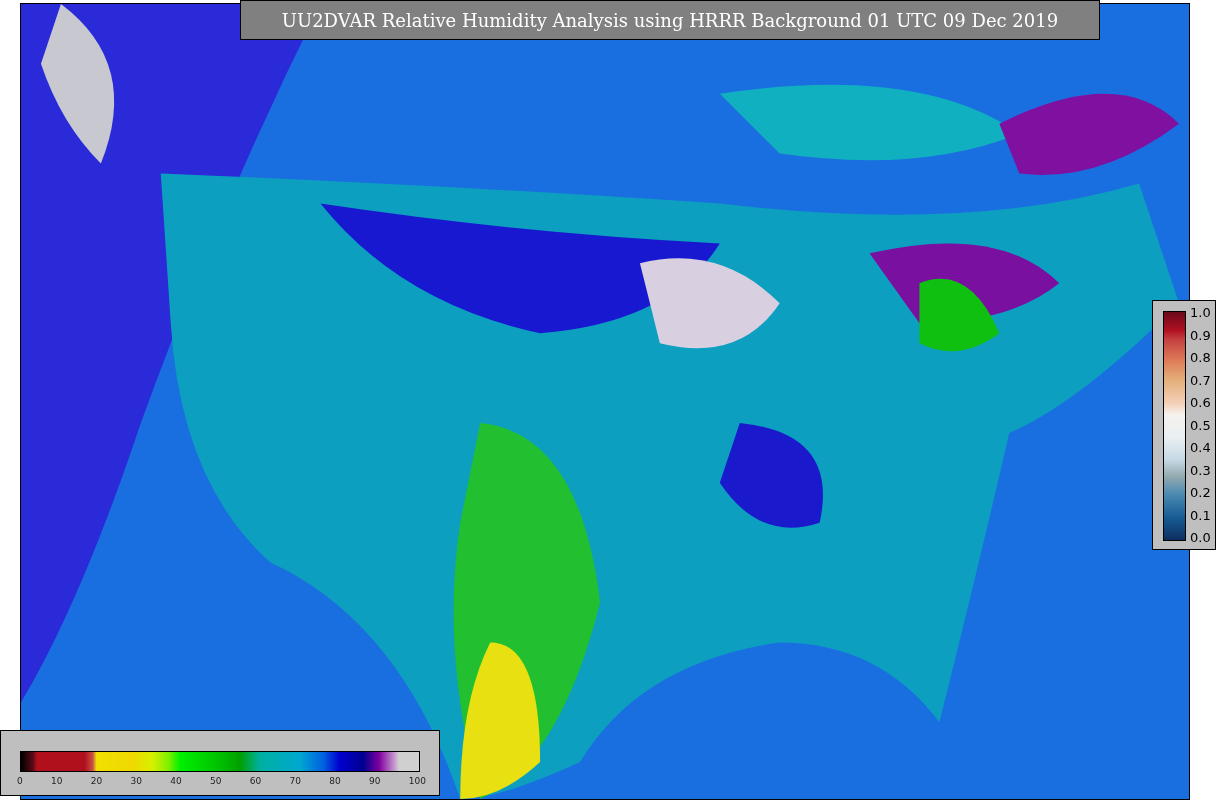 The width and height of the screenshot is (1216, 800). I want to click on tick-label: 0.7, so click(1200, 380).